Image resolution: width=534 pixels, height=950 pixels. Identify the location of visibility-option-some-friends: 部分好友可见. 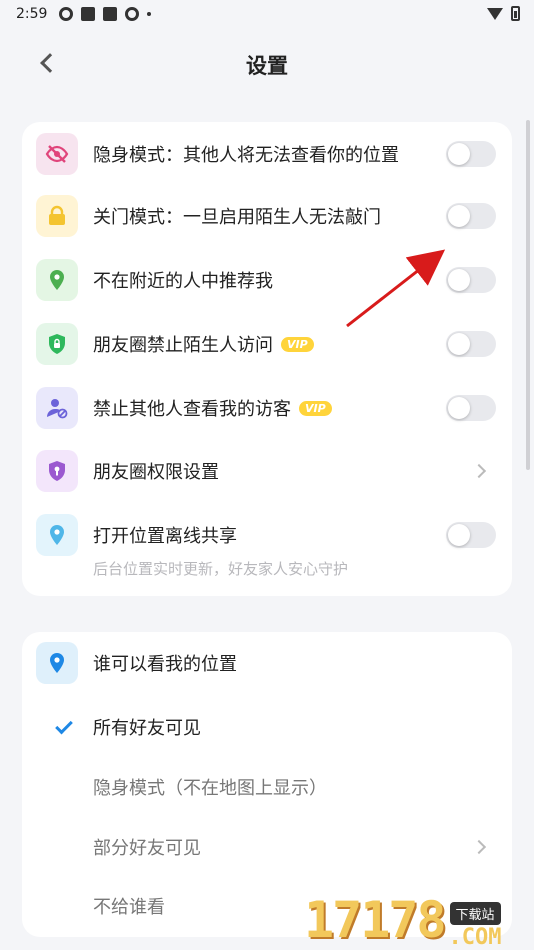
(267, 847).